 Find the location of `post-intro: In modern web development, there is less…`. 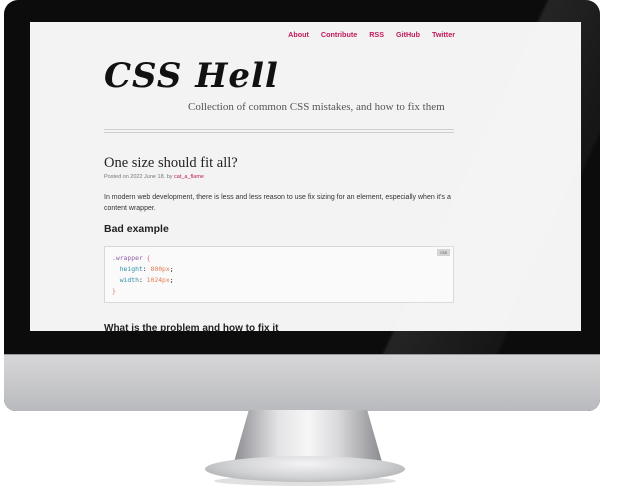

post-intro: In modern web development, there is less… is located at coordinates (277, 203).